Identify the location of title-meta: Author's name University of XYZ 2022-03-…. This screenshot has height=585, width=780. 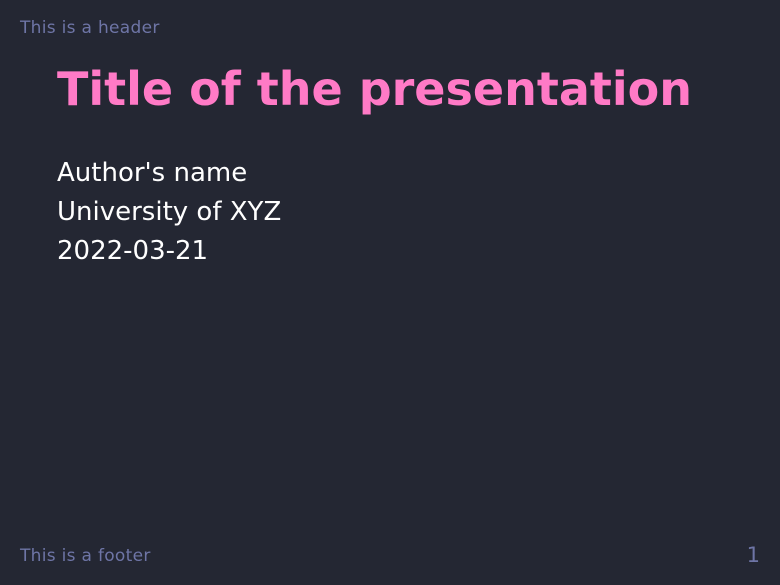
(169, 212).